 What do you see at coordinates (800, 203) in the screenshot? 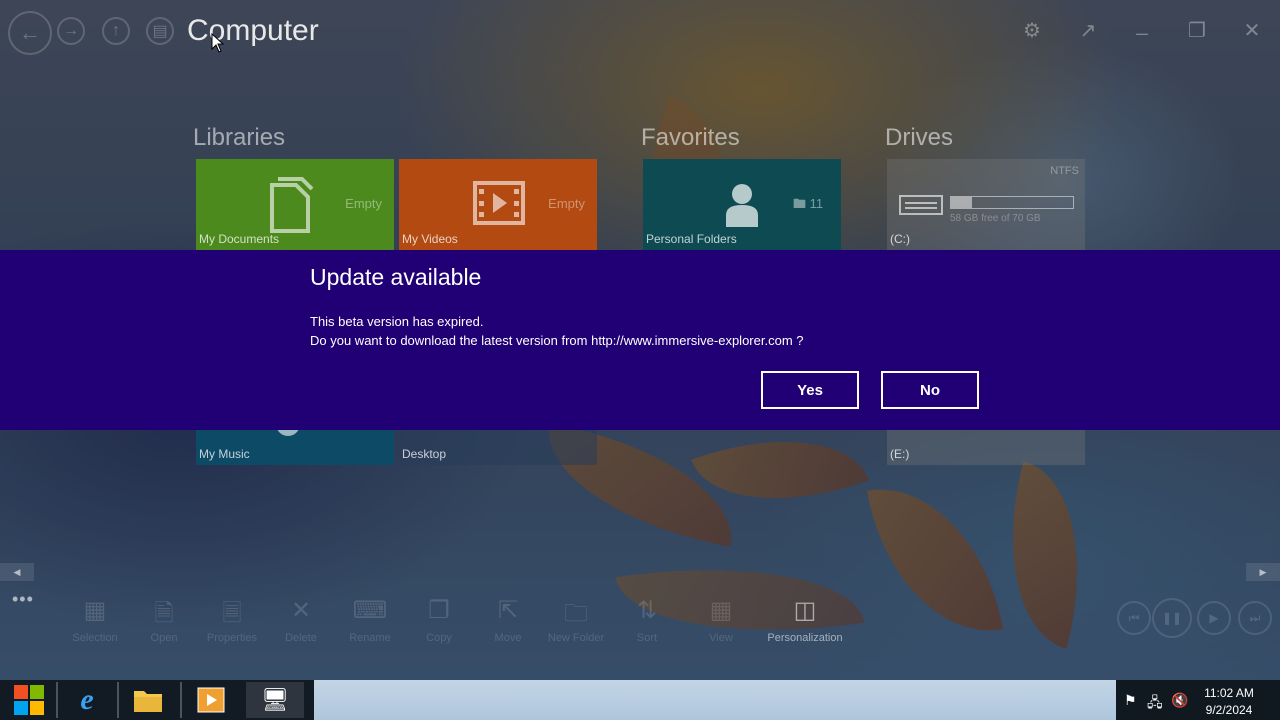
I see `folder-icon: 🖿` at bounding box center [800, 203].